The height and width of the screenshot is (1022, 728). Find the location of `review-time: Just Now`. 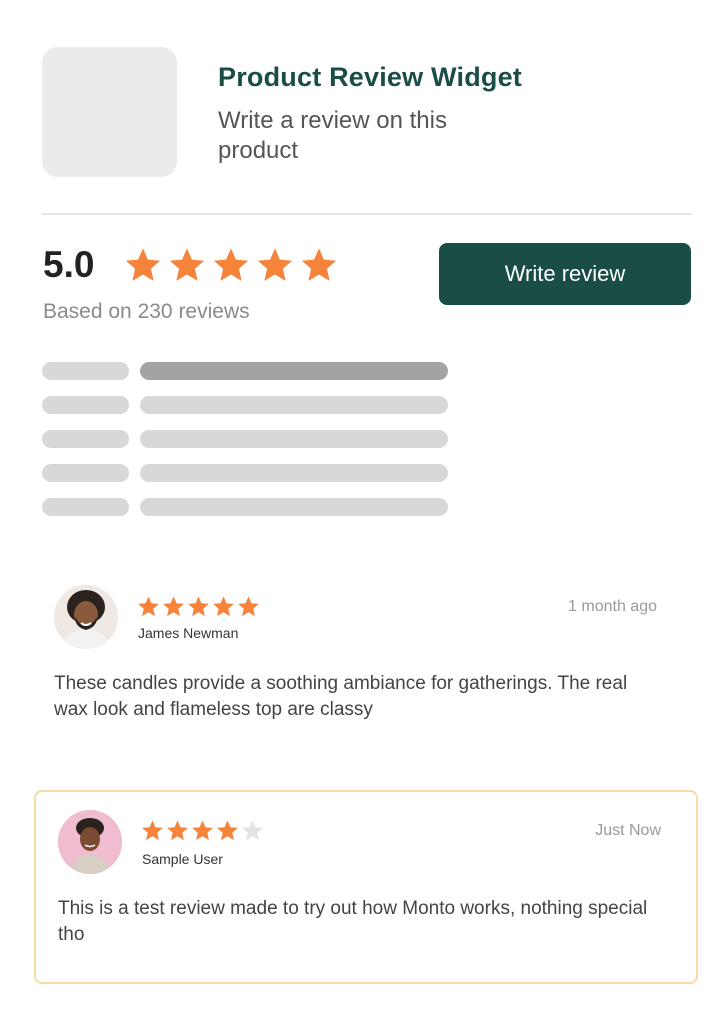

review-time: Just Now is located at coordinates (628, 830).